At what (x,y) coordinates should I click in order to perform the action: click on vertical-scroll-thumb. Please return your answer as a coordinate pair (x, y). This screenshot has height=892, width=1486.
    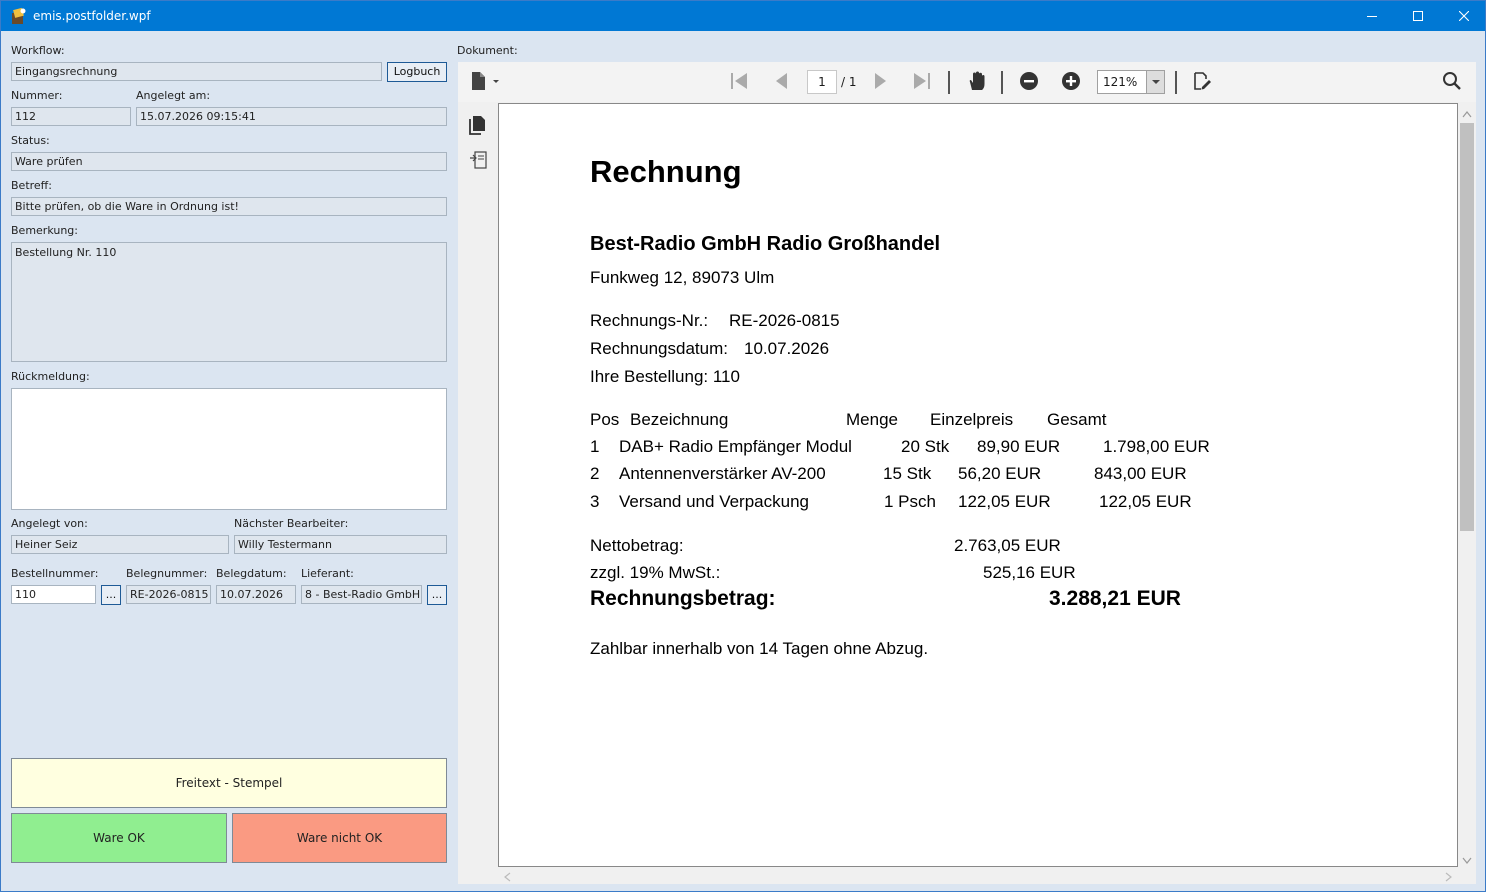
    Looking at the image, I should click on (1467, 327).